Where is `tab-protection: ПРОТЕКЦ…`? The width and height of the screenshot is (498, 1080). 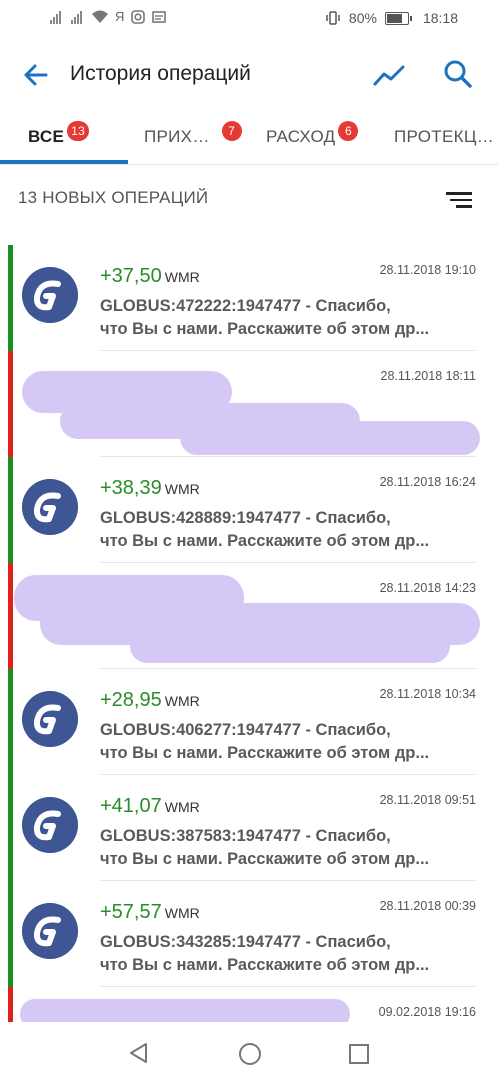 tab-protection: ПРОТЕКЦ… is located at coordinates (444, 137).